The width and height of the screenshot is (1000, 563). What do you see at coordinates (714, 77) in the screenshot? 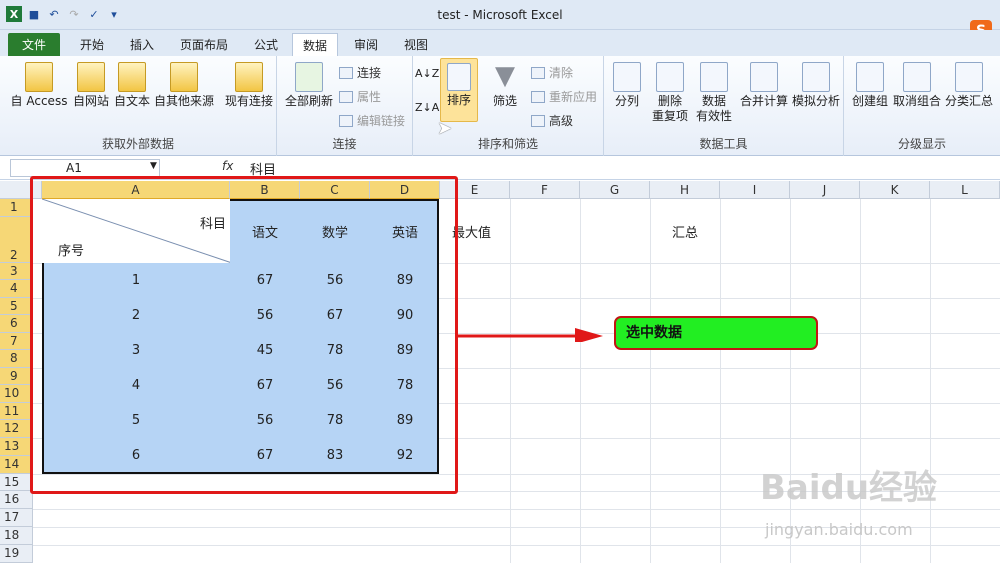
I see `data-validation-icon` at bounding box center [714, 77].